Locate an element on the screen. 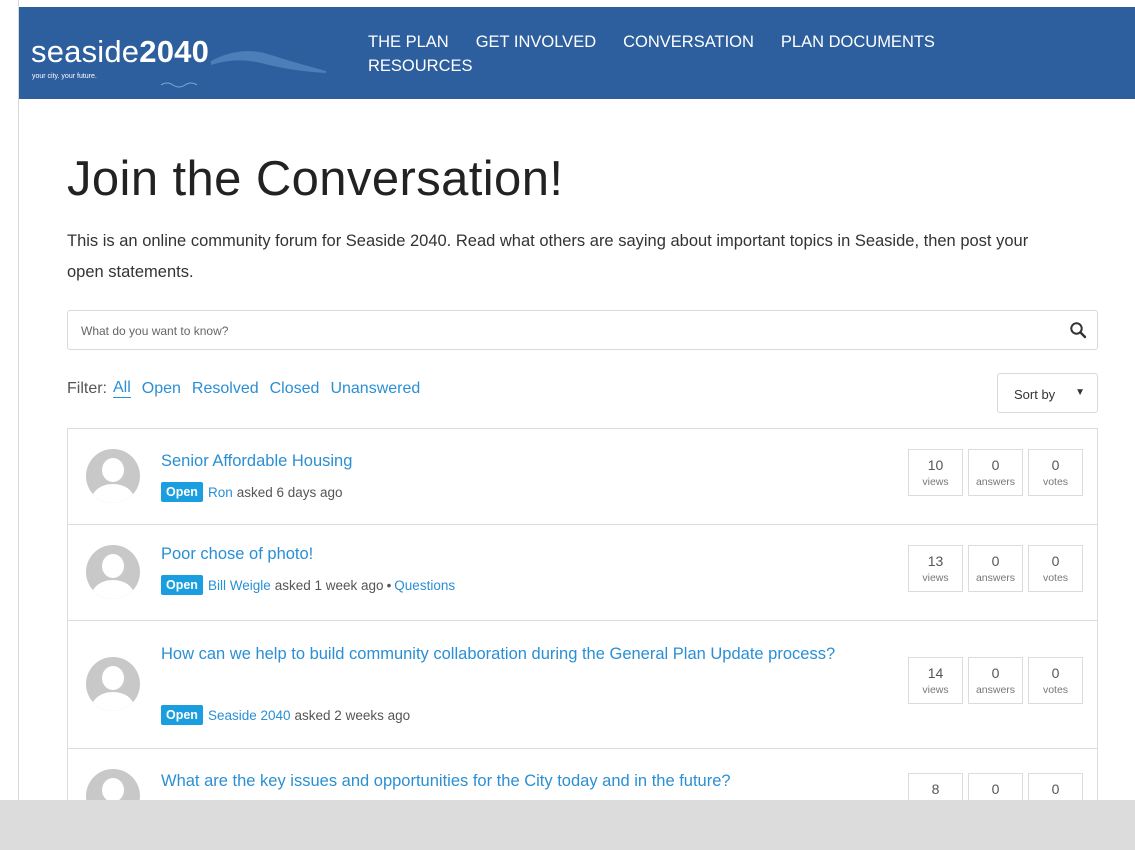 The width and height of the screenshot is (1135, 850). search-bar is located at coordinates (582, 330).